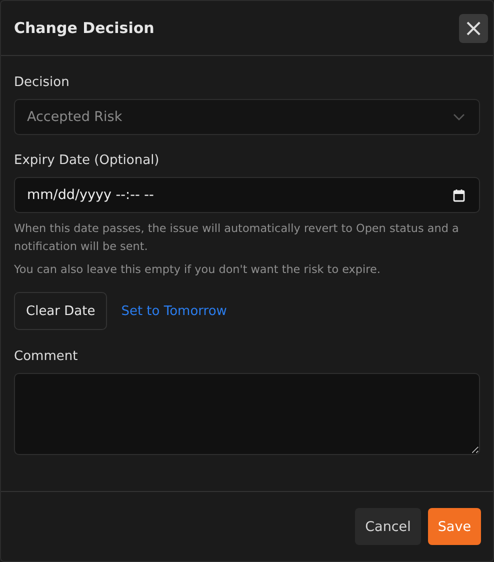 Image resolution: width=494 pixels, height=562 pixels. I want to click on chevron-down-icon, so click(459, 117).